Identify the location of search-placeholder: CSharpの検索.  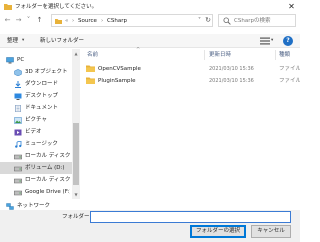
(252, 21).